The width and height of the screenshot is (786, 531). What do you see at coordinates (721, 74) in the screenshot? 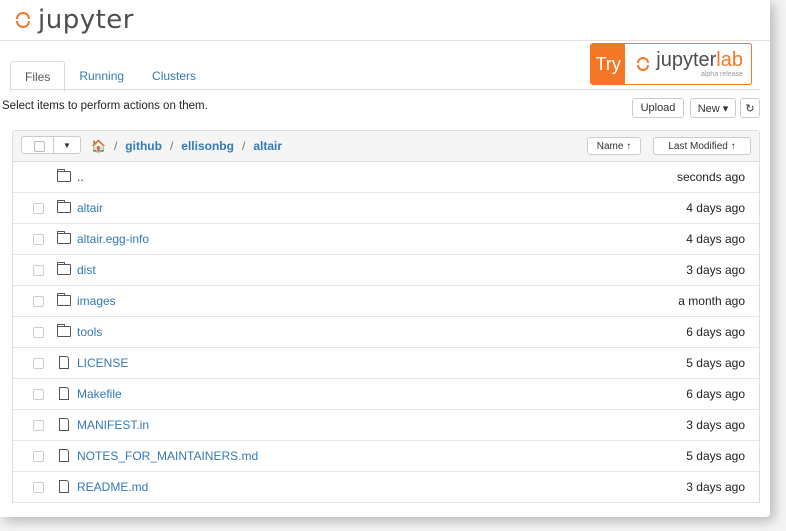
I see `alpha-release-label: alpha release` at bounding box center [721, 74].